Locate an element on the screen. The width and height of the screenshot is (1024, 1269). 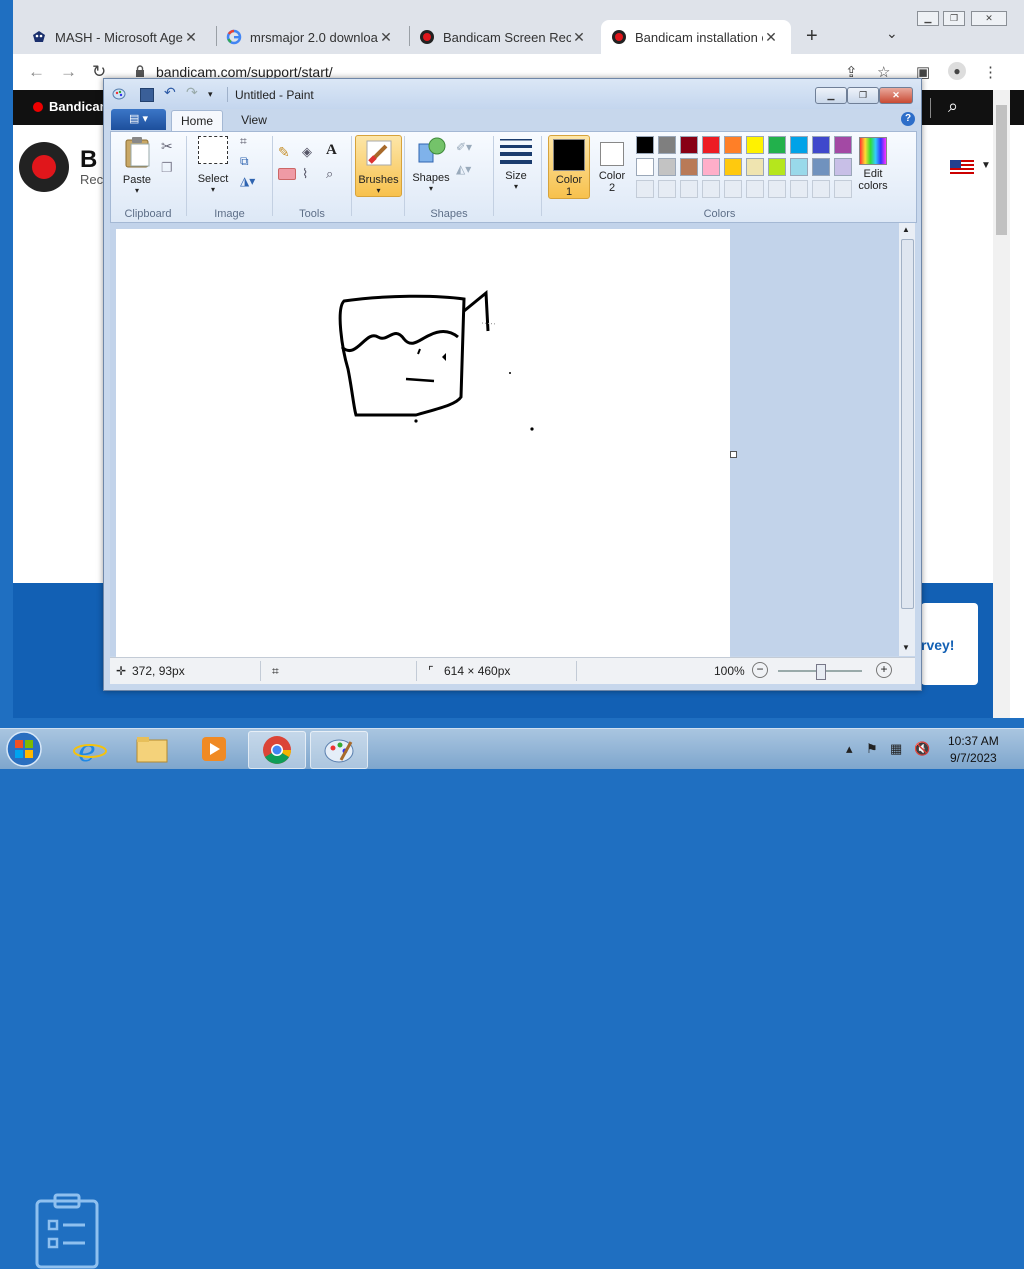
zoom-slider-thumb is located at coordinates (821, 672).